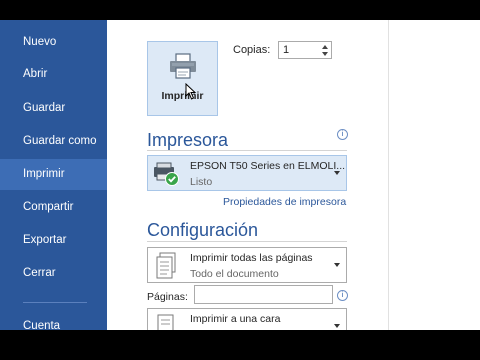 The width and height of the screenshot is (480, 360). What do you see at coordinates (166, 265) in the screenshot?
I see `pages-icon` at bounding box center [166, 265].